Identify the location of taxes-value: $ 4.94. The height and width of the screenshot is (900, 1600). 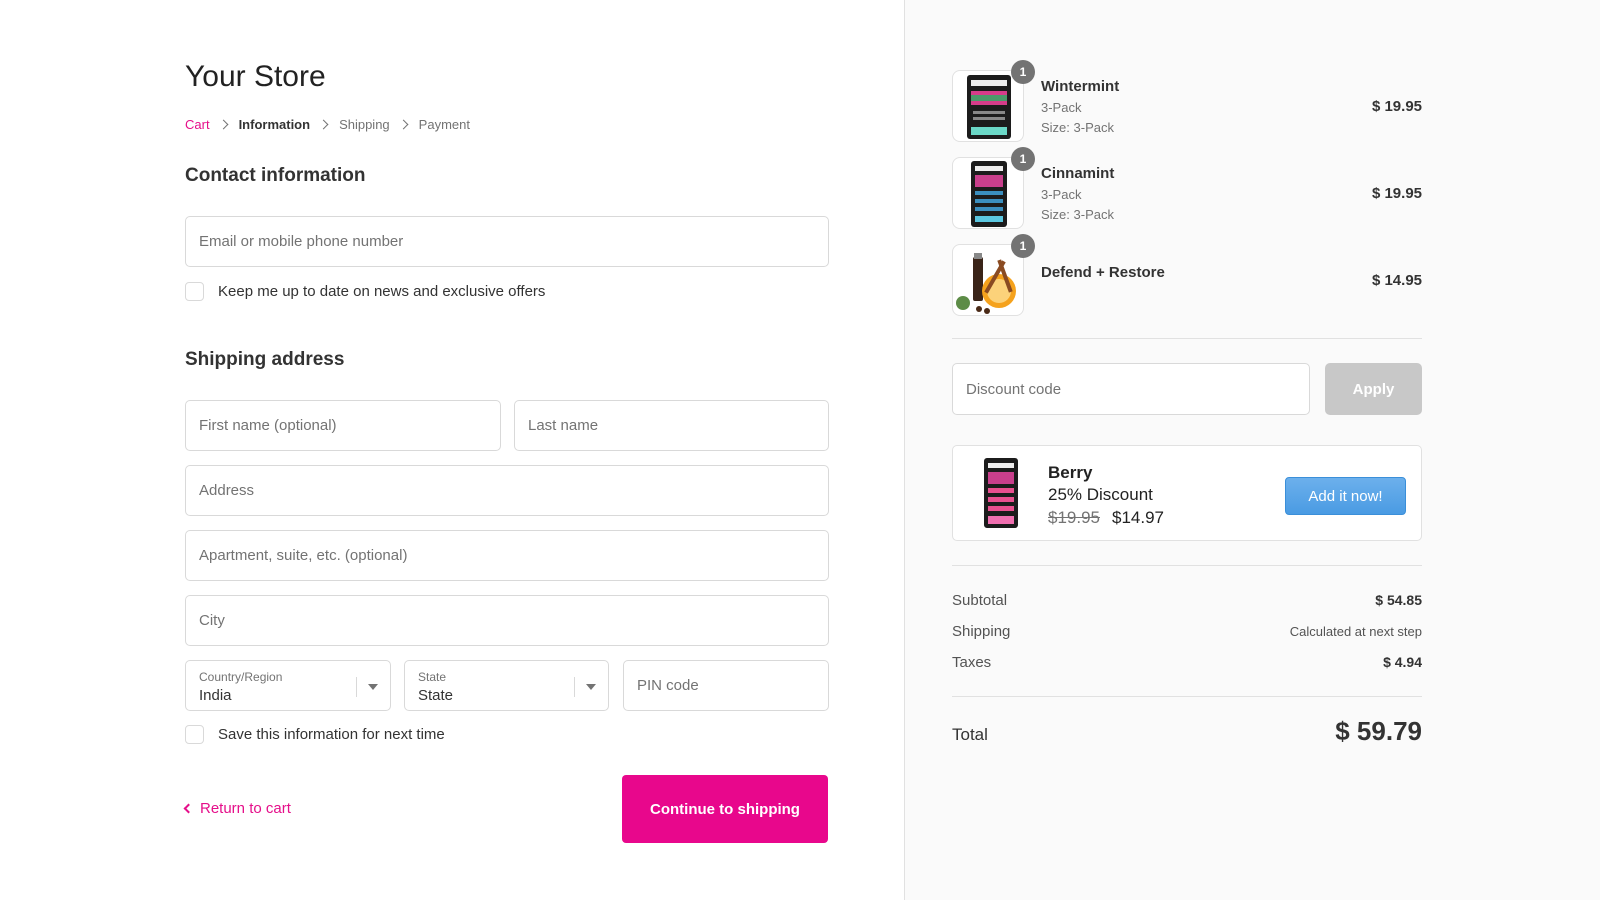
(1402, 662).